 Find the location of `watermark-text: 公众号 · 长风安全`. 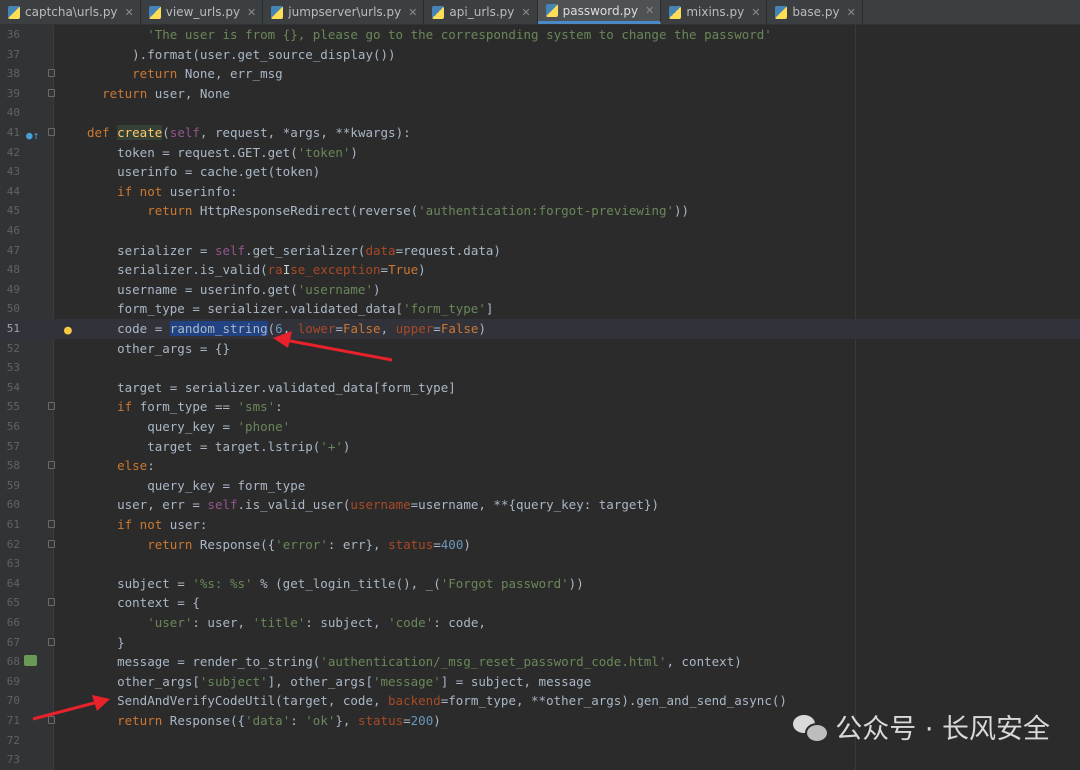

watermark-text: 公众号 · 长风安全 is located at coordinates (942, 729).